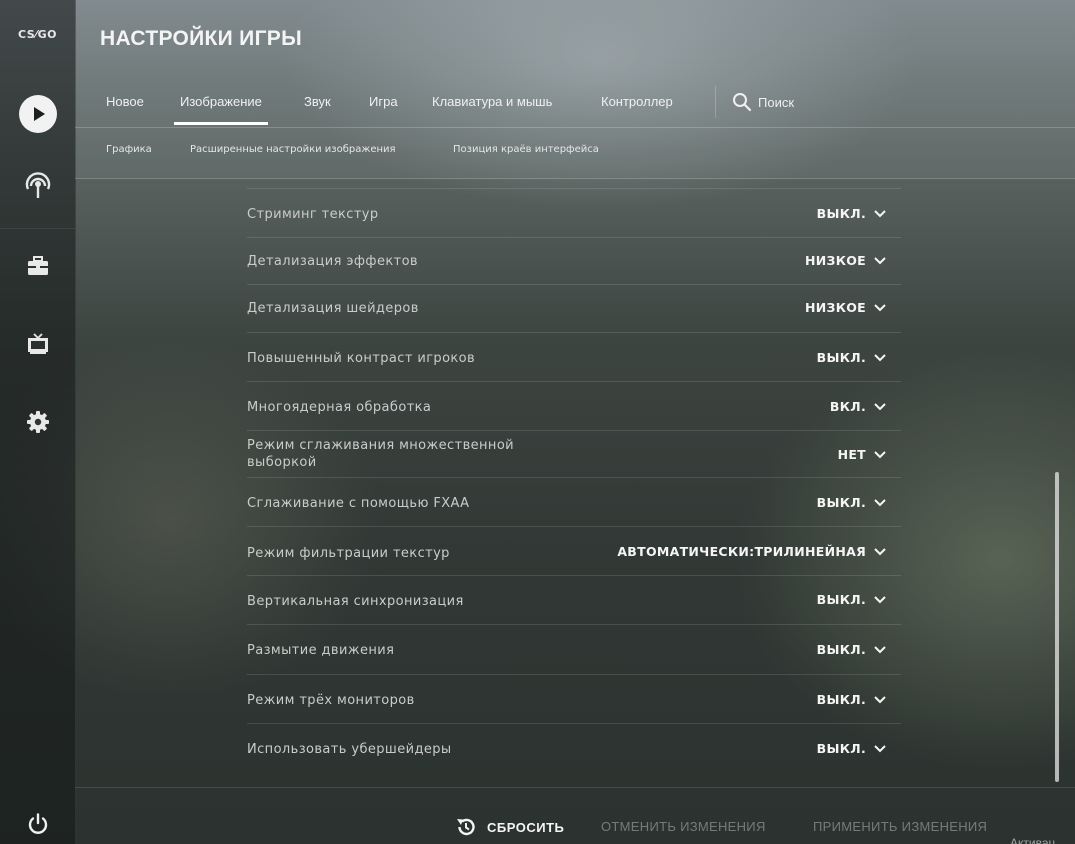  I want to click on setting-dropdown: ВКЛ., so click(858, 406).